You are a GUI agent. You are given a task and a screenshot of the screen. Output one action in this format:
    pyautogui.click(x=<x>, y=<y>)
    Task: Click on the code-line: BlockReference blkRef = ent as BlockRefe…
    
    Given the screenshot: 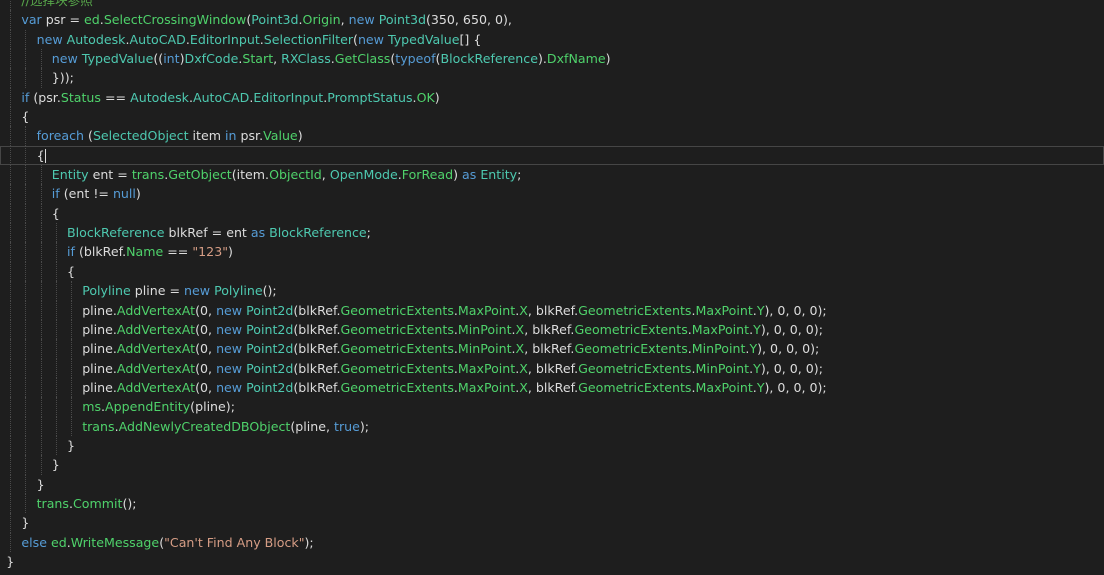 What is the action you would take?
    pyautogui.click(x=552, y=233)
    